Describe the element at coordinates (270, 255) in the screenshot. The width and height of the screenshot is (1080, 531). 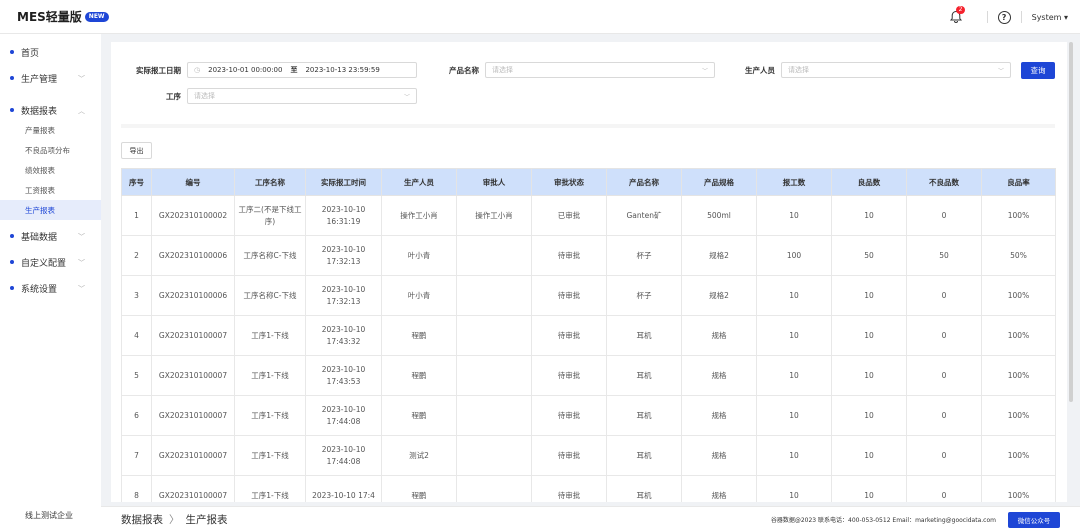
I see `table-cell: 工序名称C-下线` at that location.